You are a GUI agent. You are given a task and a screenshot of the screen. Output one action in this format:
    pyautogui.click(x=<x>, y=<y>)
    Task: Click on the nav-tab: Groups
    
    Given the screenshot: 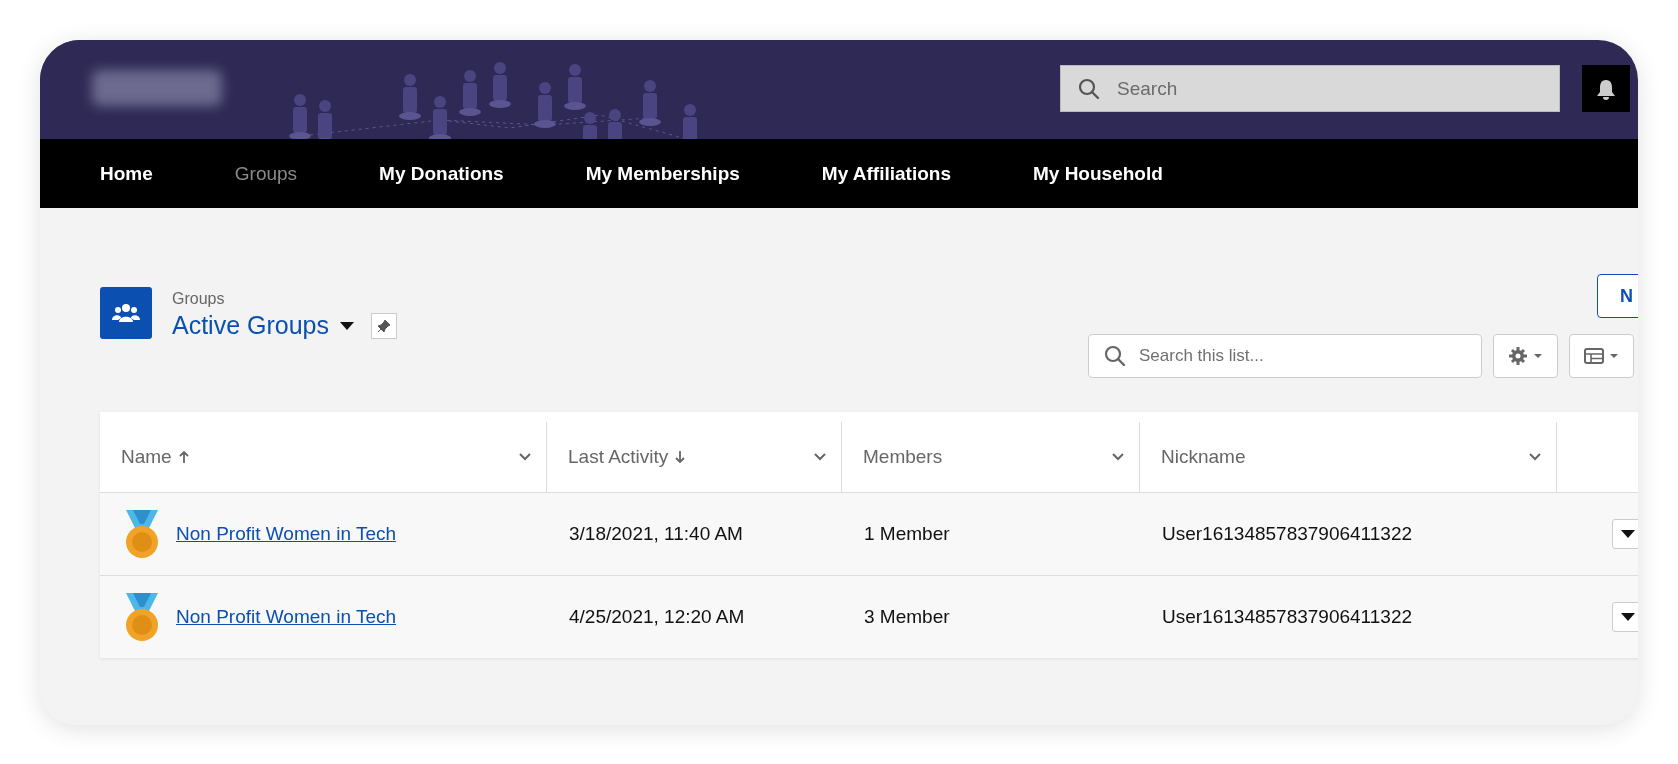 What is the action you would take?
    pyautogui.click(x=266, y=173)
    